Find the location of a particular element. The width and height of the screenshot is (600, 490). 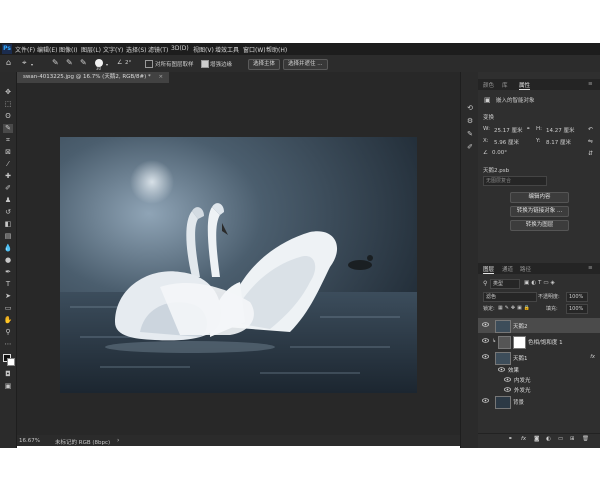

flip-horizontal-icon: ⇋ is located at coordinates (590, 141).